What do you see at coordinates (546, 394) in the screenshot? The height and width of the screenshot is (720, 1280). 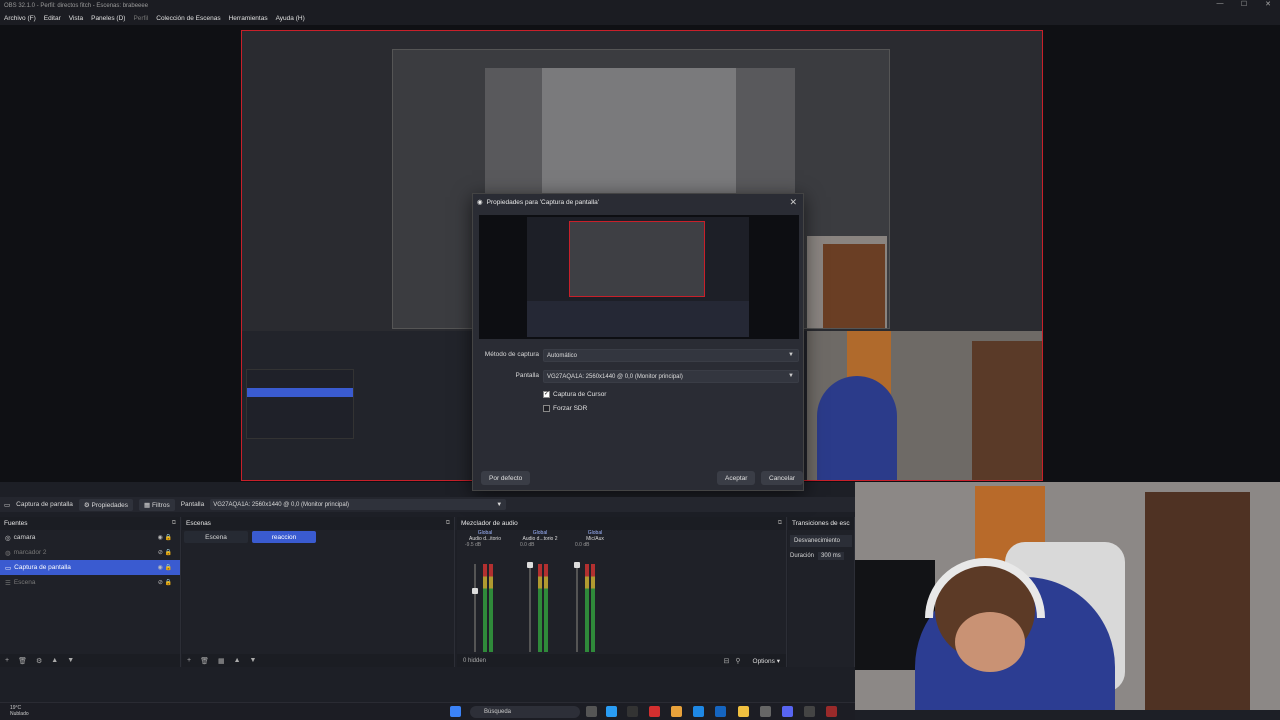 I see `cursor-checkbox: ✓` at bounding box center [546, 394].